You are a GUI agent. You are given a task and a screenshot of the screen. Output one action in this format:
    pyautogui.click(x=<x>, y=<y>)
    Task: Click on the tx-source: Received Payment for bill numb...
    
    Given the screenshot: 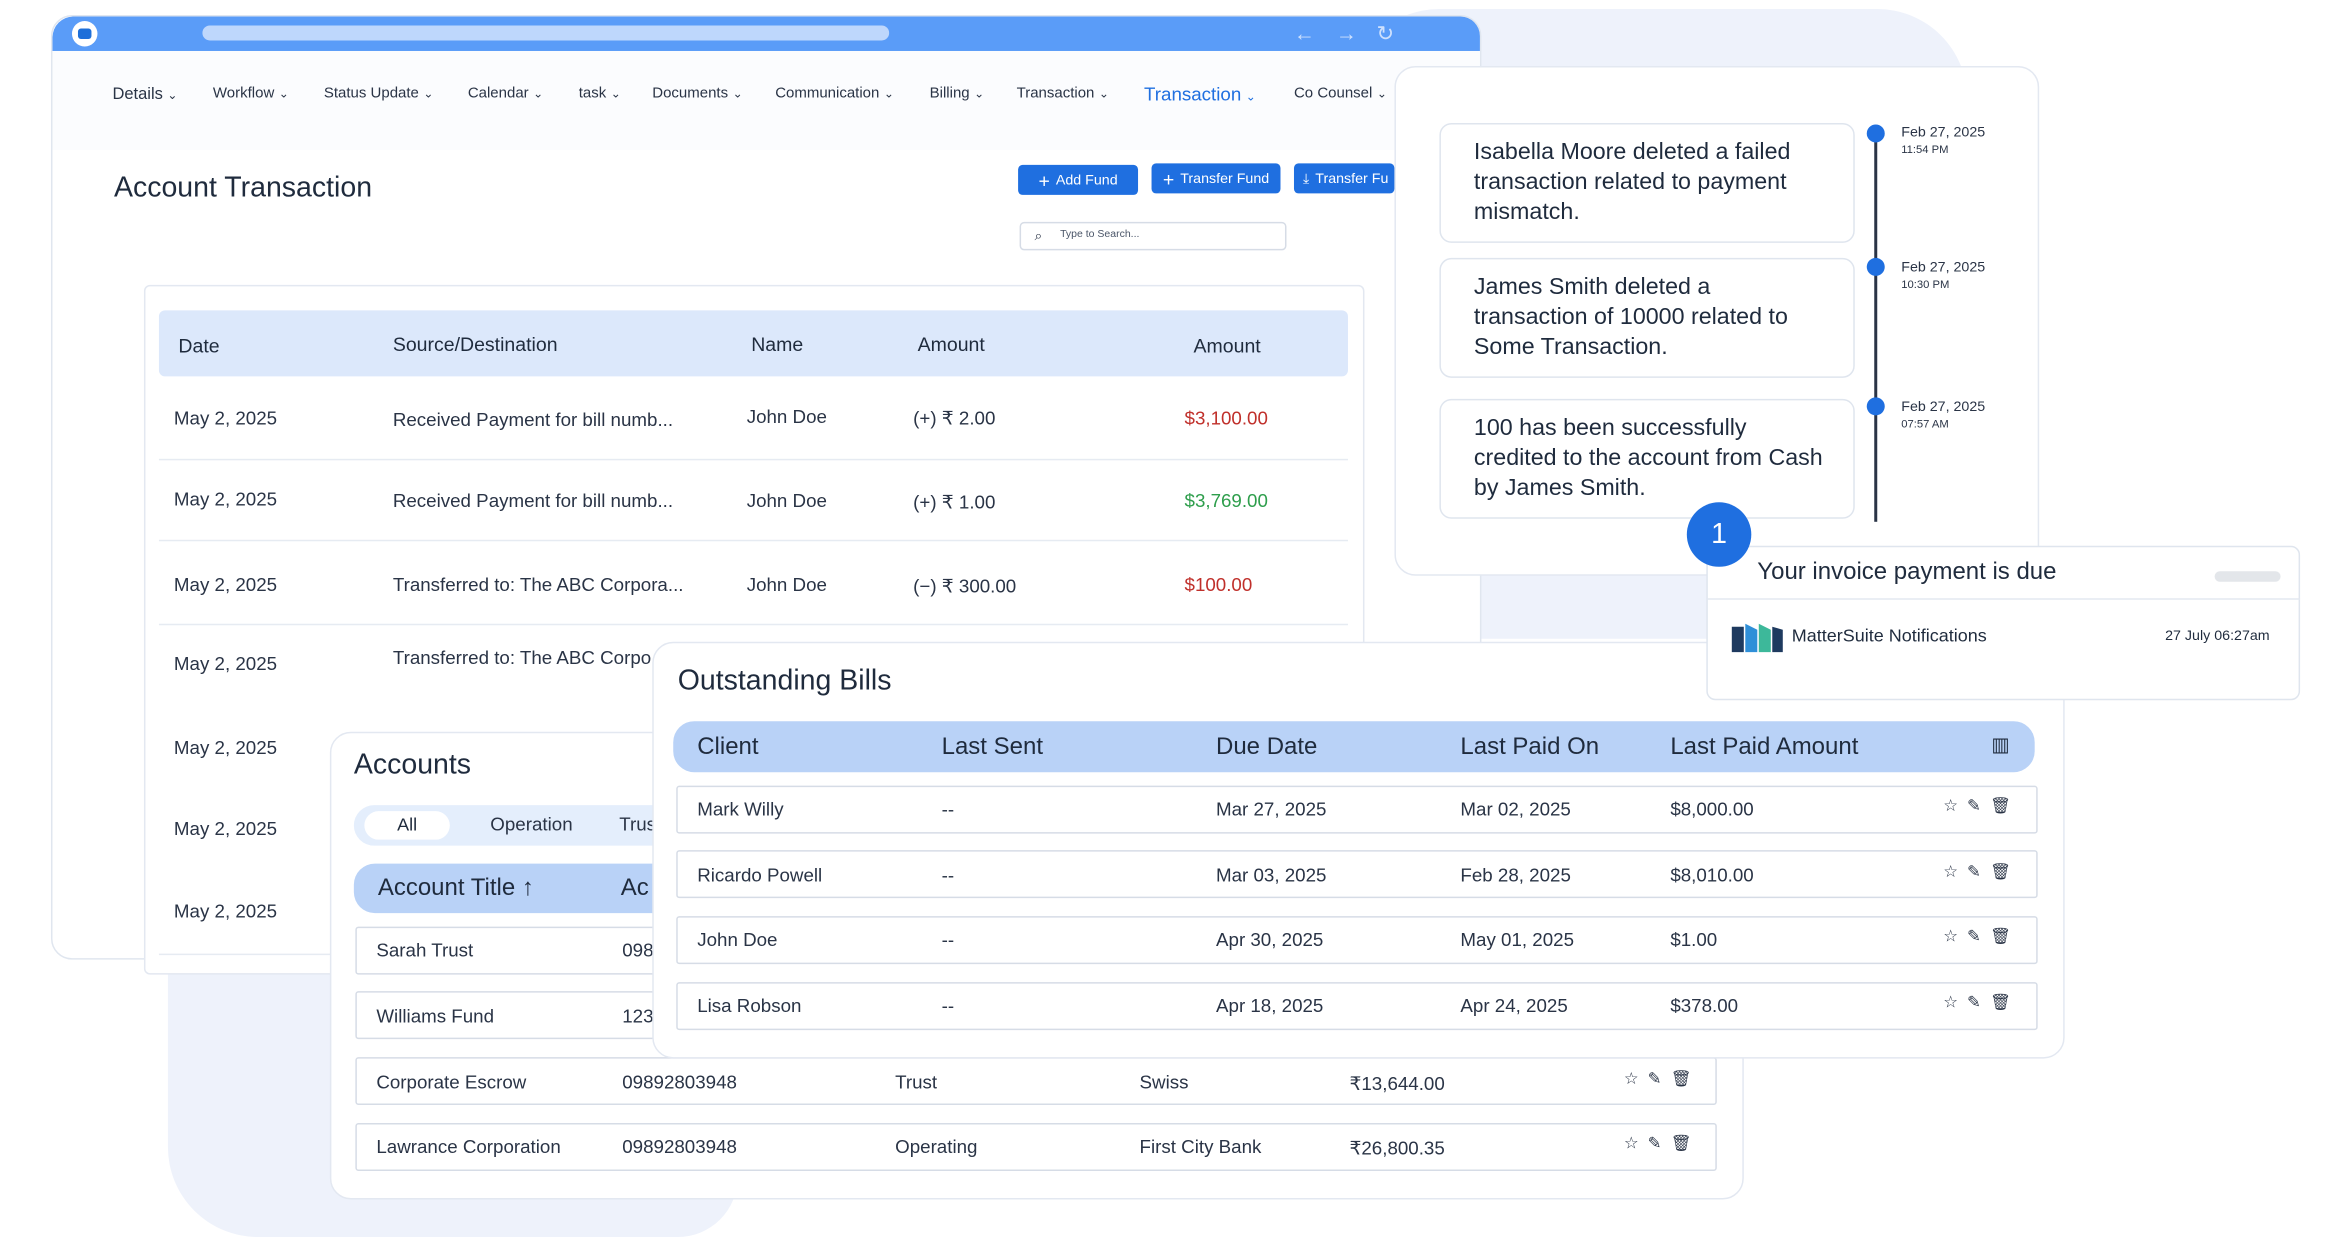 What is the action you would take?
    pyautogui.click(x=533, y=420)
    